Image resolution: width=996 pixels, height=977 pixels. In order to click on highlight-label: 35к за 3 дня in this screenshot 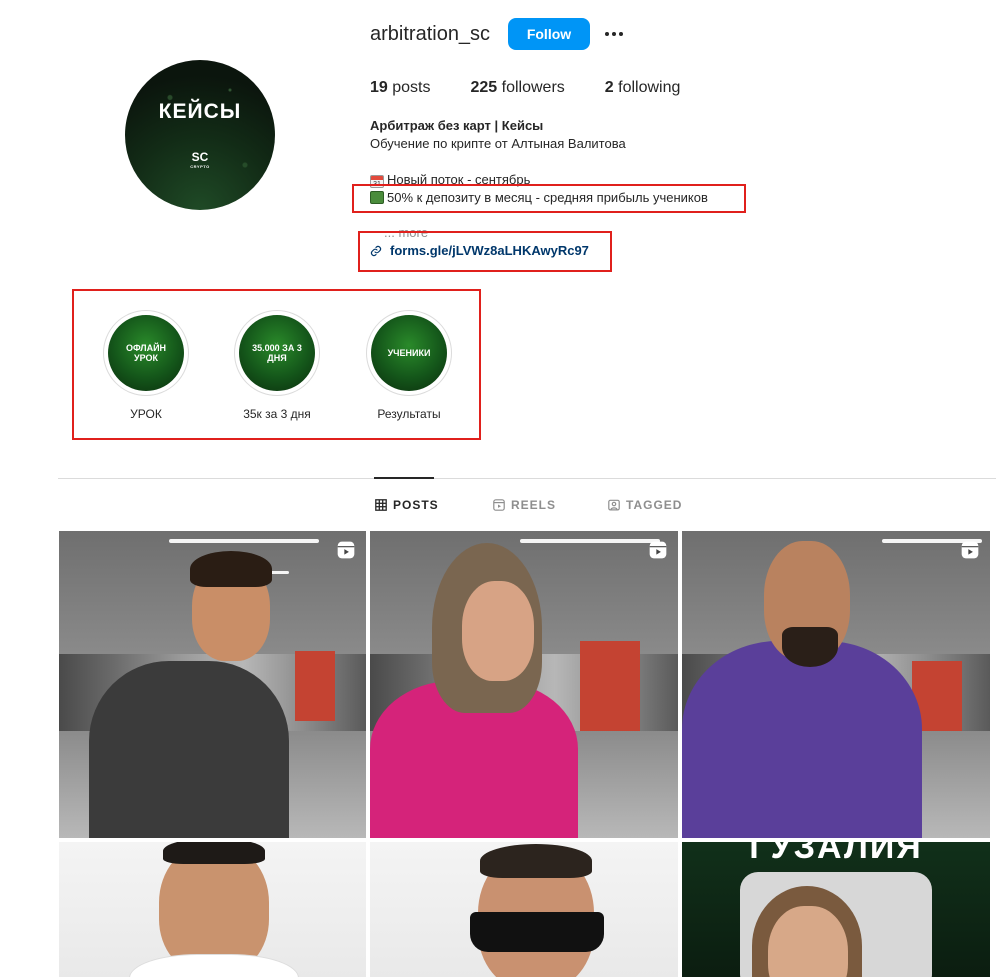, I will do `click(277, 414)`.